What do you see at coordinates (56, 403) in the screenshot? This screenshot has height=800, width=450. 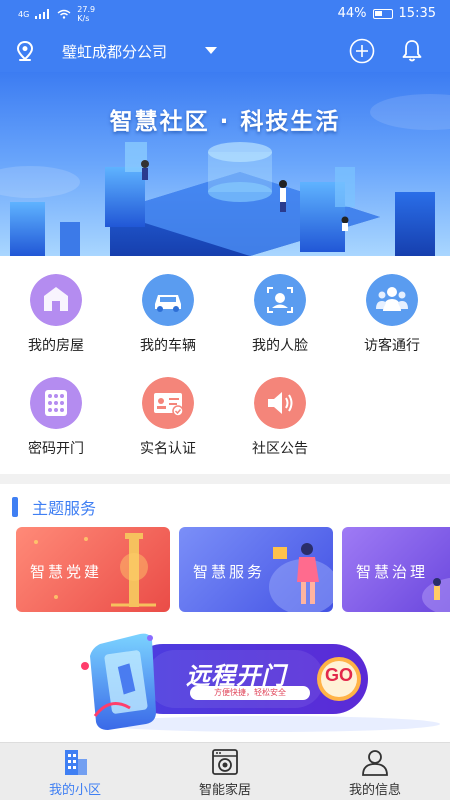 I see `keypad-icon` at bounding box center [56, 403].